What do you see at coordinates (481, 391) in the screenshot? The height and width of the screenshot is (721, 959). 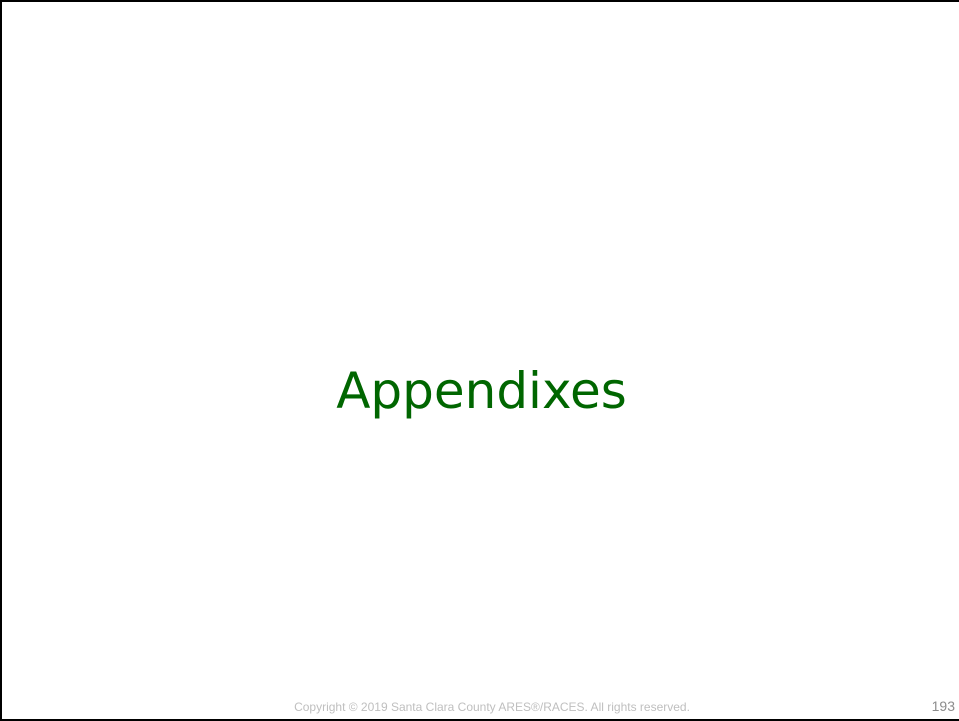 I see `slide-title: Appendixes` at bounding box center [481, 391].